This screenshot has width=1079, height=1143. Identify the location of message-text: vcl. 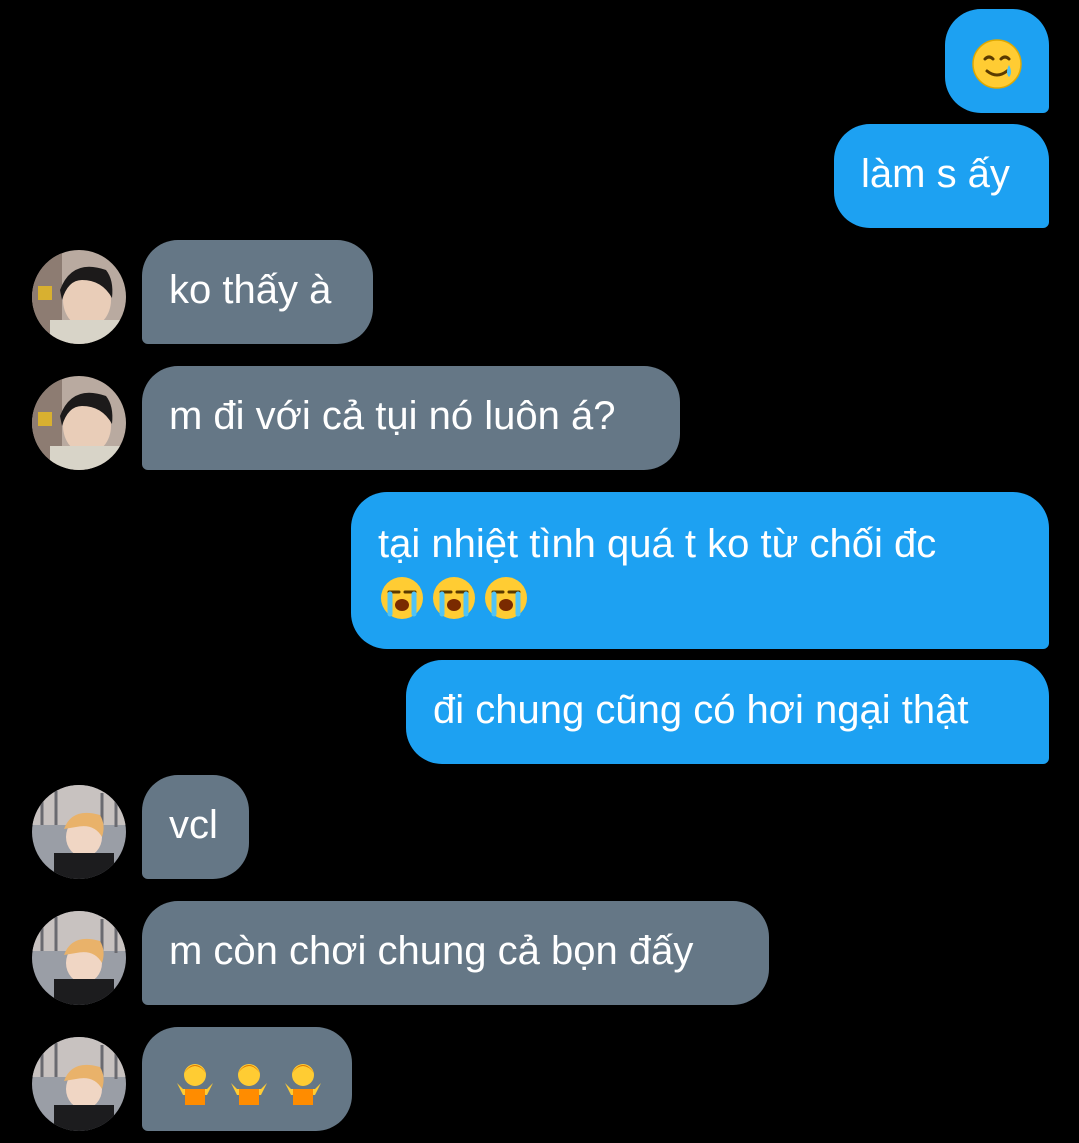
(193, 825).